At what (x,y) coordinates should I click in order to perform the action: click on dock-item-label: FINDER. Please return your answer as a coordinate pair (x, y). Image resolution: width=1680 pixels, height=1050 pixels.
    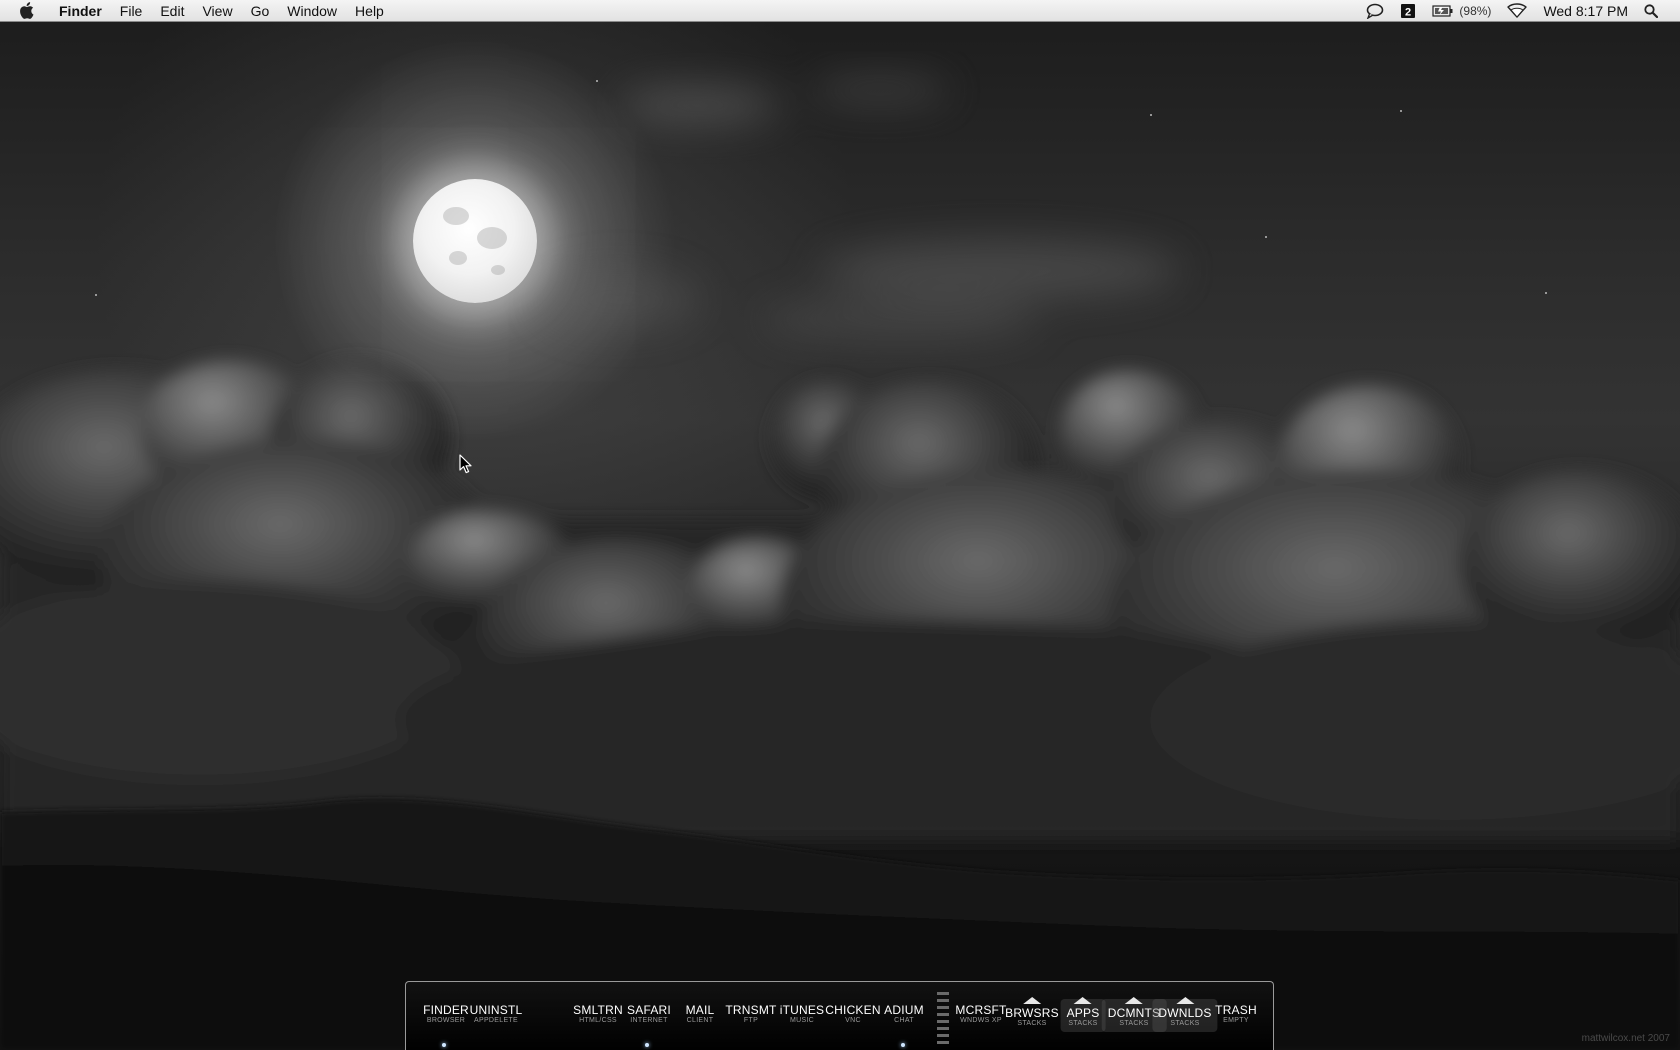
    Looking at the image, I should click on (446, 1010).